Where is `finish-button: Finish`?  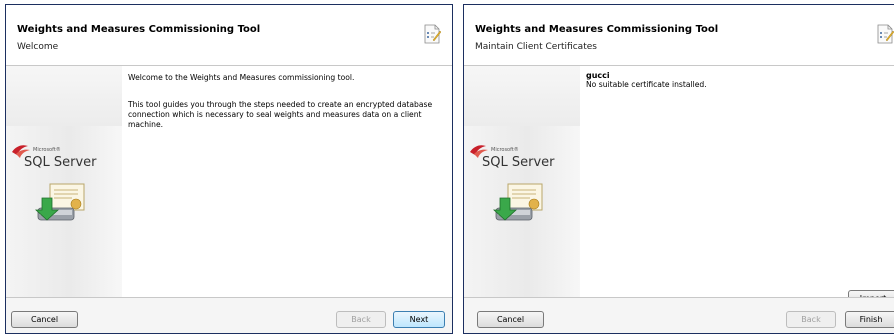
finish-button: Finish is located at coordinates (869, 319).